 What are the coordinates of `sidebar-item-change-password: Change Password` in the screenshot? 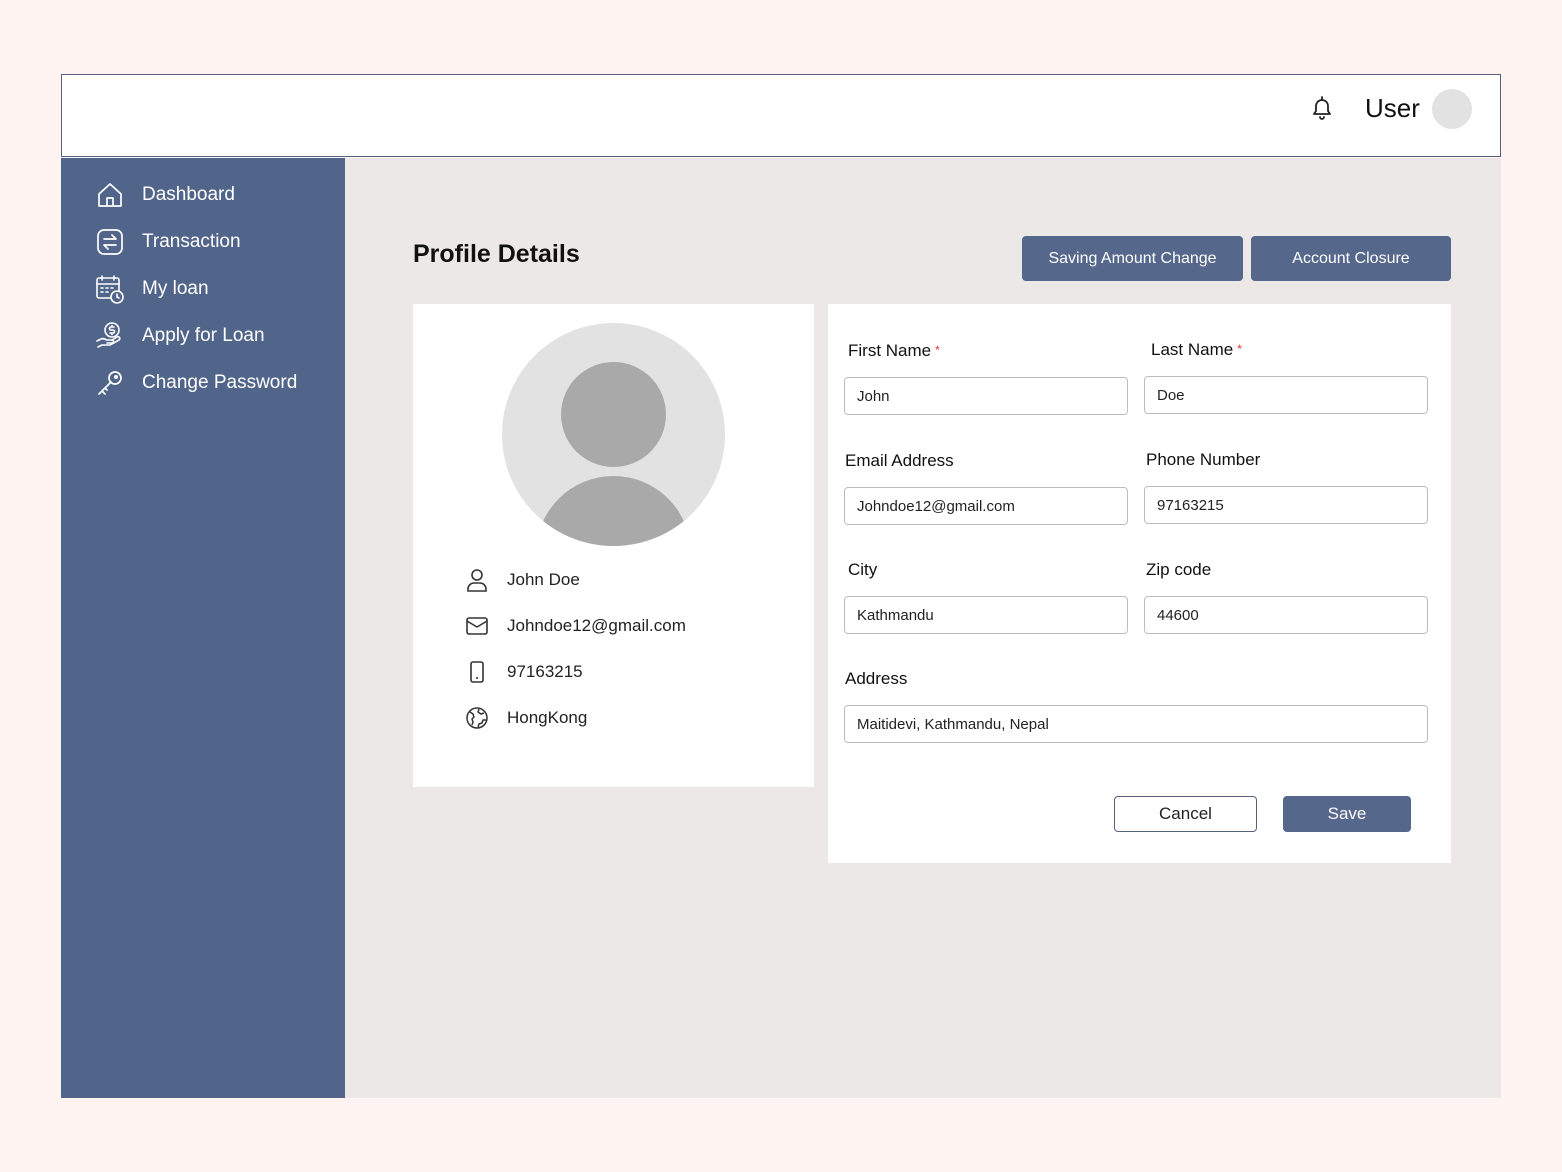 It's located at (196, 383).